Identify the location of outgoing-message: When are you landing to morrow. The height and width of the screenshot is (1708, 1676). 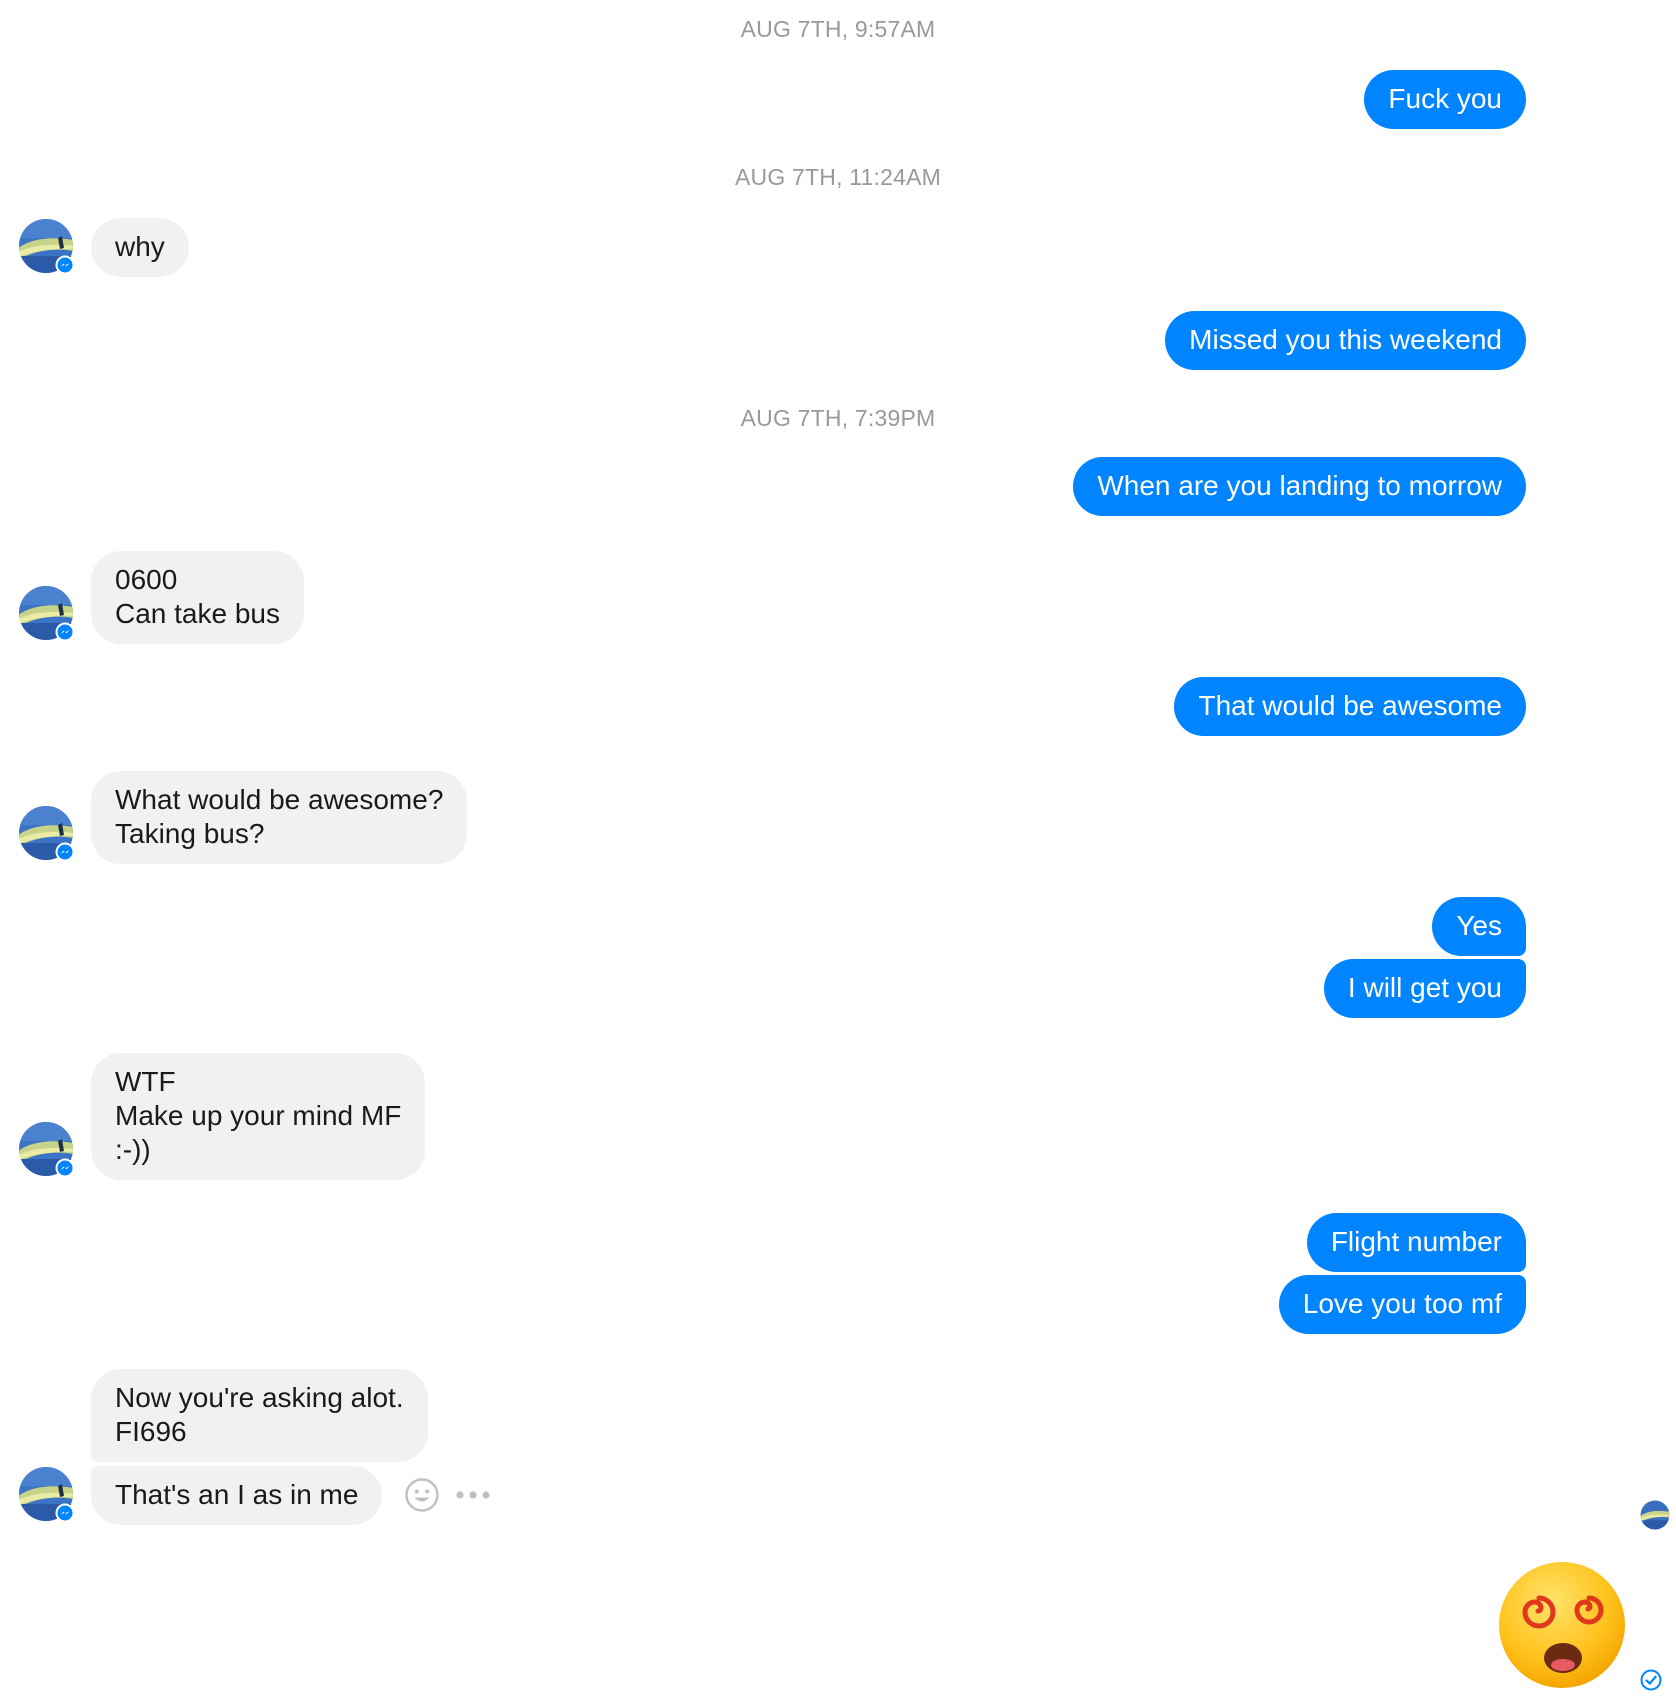
(1299, 486).